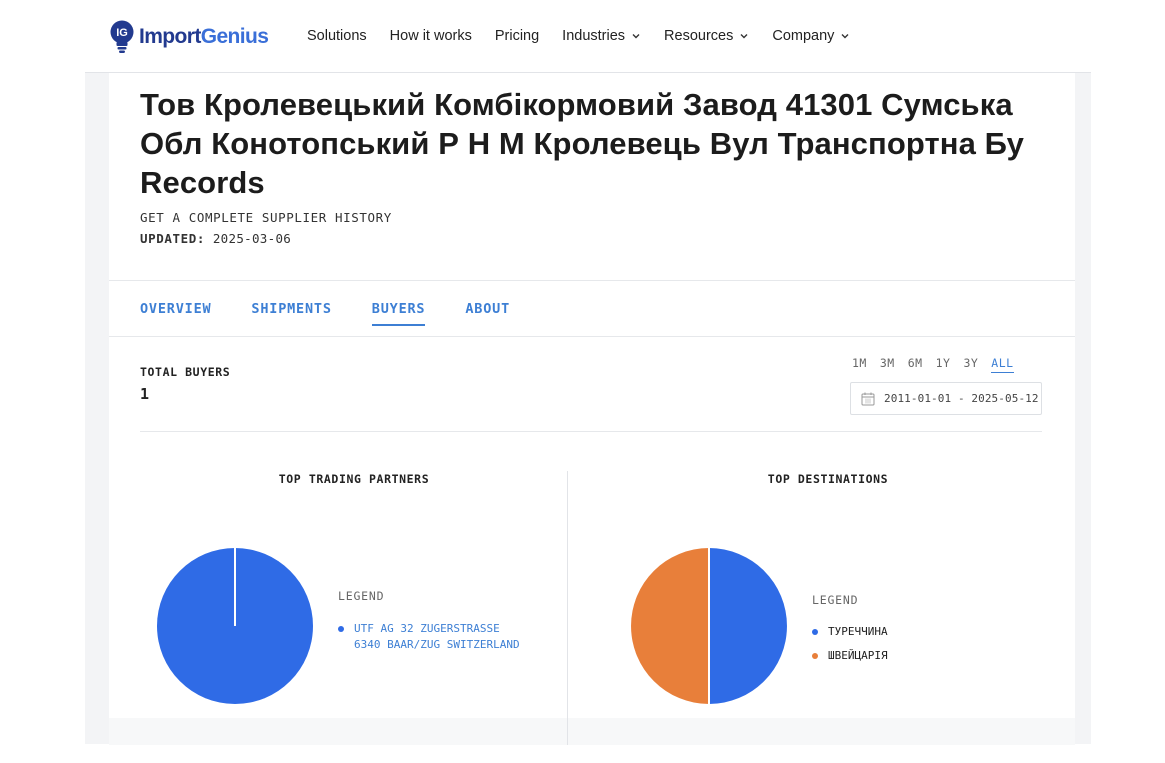 This screenshot has height=763, width=1165. What do you see at coordinates (235, 626) in the screenshot?
I see `trading-partners-pie-chart` at bounding box center [235, 626].